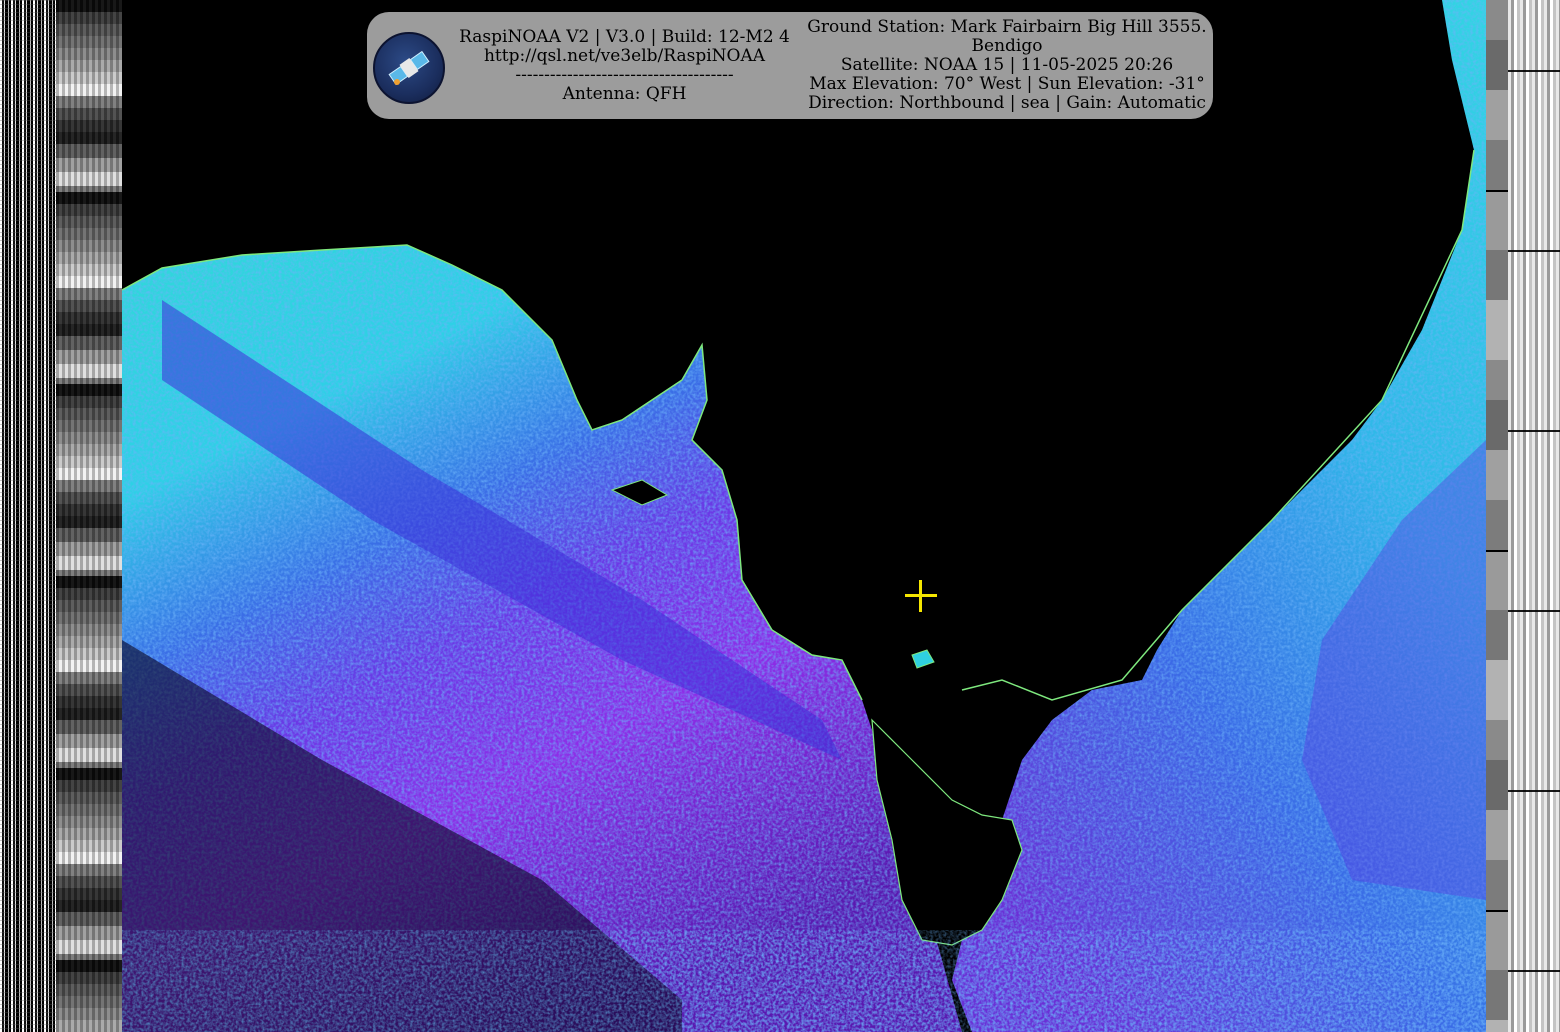 The width and height of the screenshot is (1560, 1032). What do you see at coordinates (409, 68) in the screenshot?
I see `satellite-icon` at bounding box center [409, 68].